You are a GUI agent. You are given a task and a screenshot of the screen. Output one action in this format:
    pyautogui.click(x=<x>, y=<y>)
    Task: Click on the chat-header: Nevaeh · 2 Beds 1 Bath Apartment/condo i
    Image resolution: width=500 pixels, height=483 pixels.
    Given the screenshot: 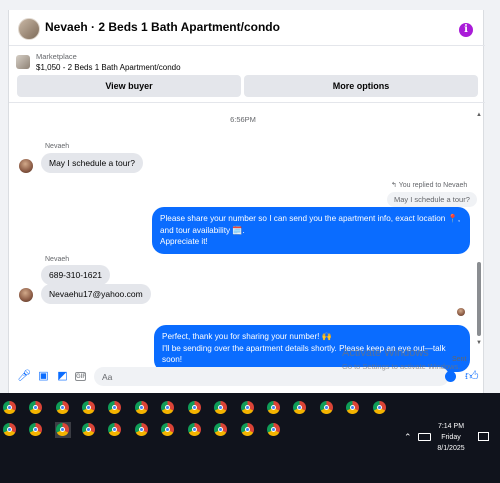 What is the action you would take?
    pyautogui.click(x=247, y=28)
    